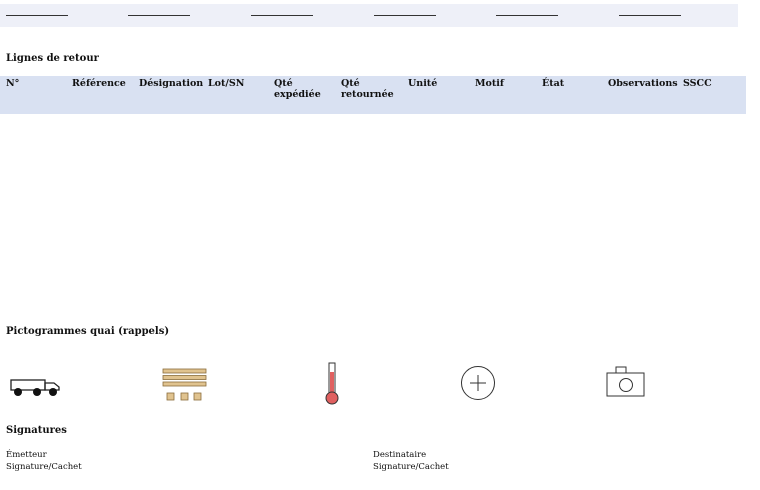 The width and height of the screenshot is (760, 490). What do you see at coordinates (13, 83) in the screenshot?
I see `column-header: N°` at bounding box center [13, 83].